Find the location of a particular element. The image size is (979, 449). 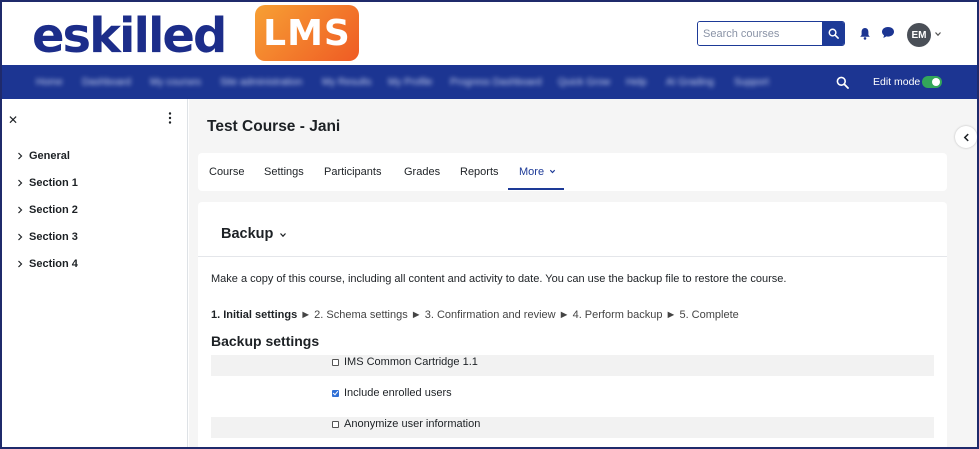

anonymize-checkbox is located at coordinates (335, 424).